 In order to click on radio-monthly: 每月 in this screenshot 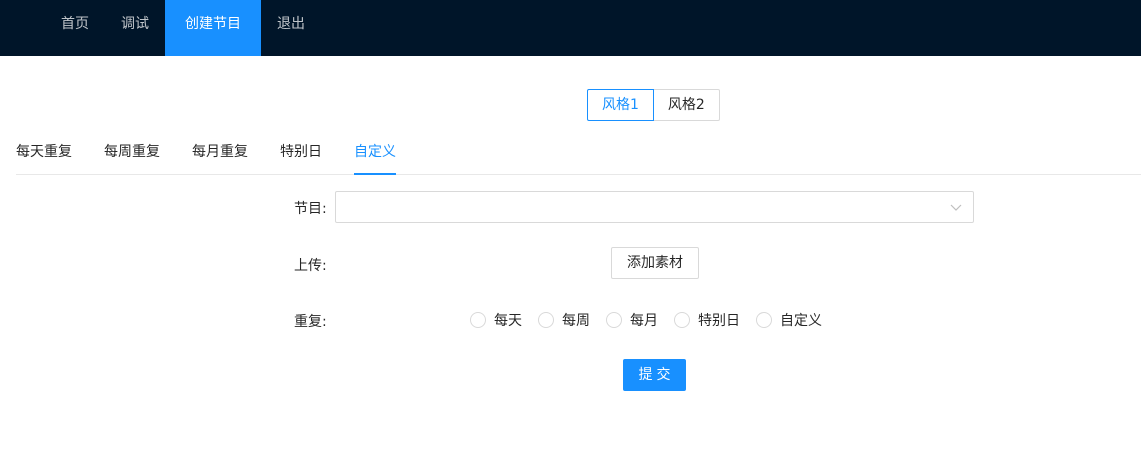, I will do `click(632, 320)`.